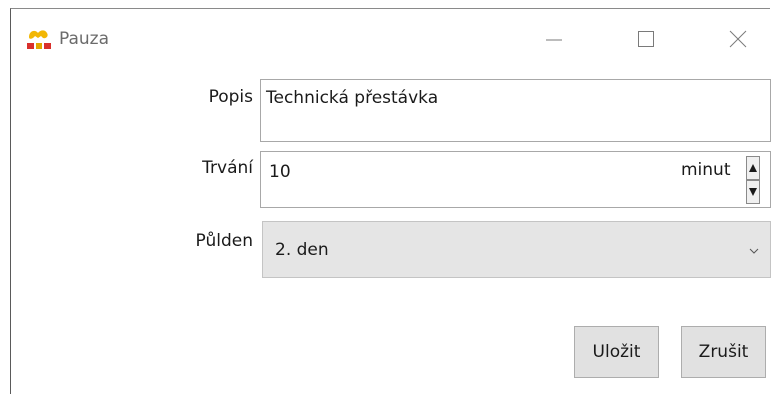 The image size is (771, 394). What do you see at coordinates (723, 352) in the screenshot?
I see `cancel-button: Zrušit` at bounding box center [723, 352].